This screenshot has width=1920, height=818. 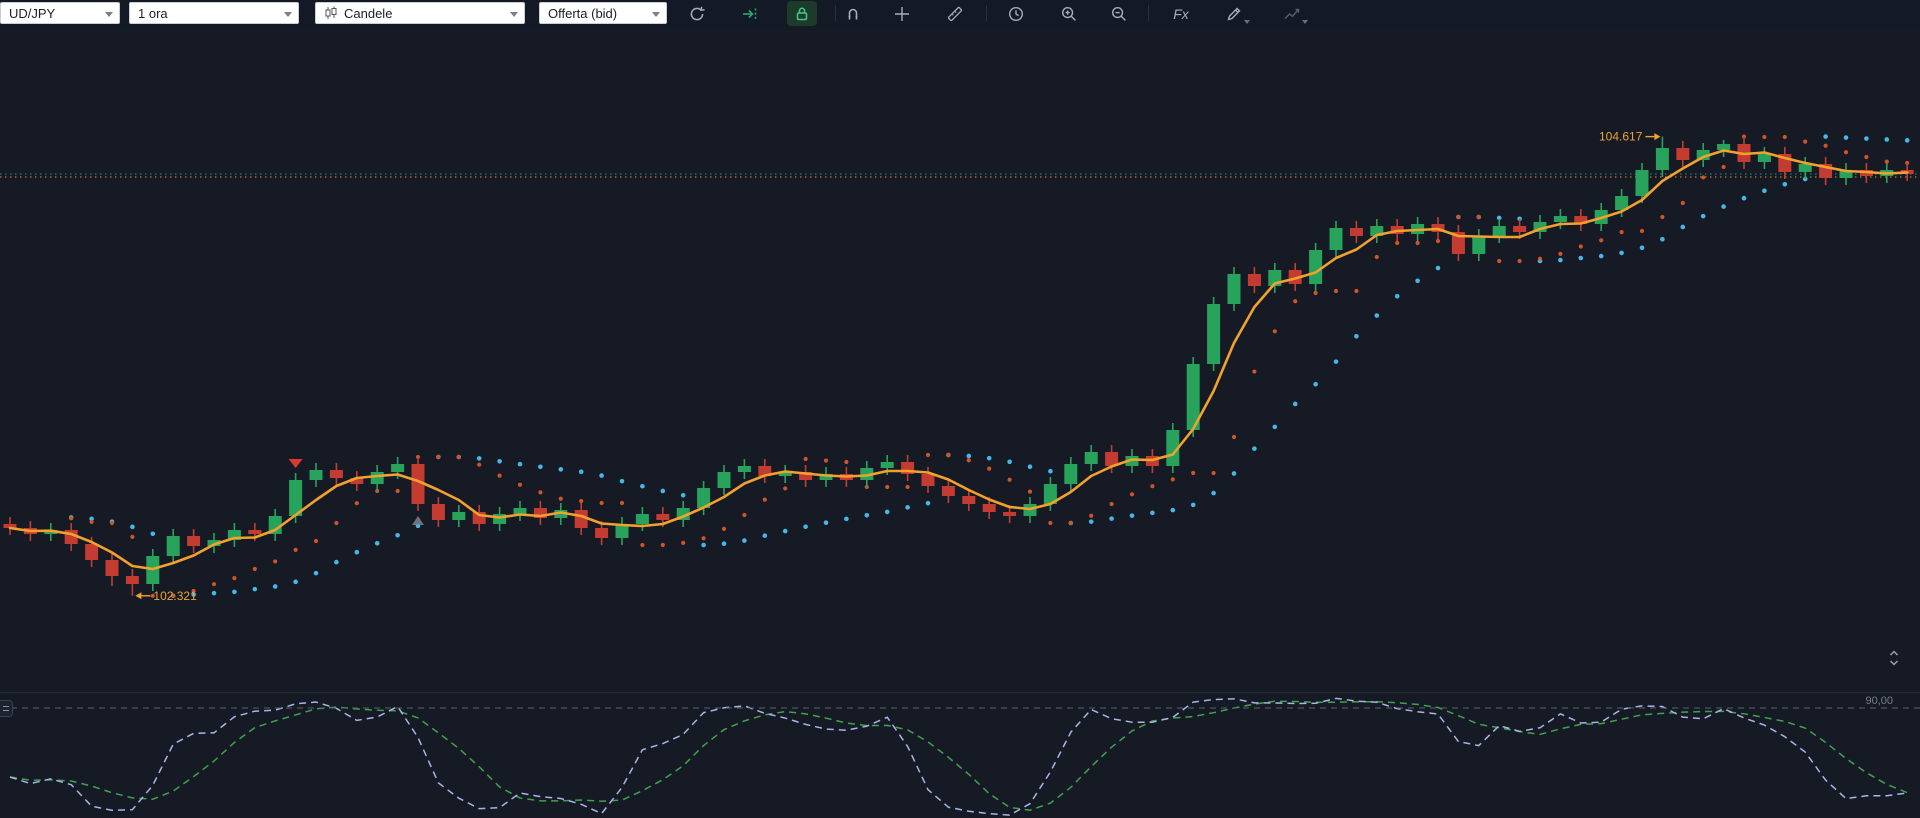 I want to click on price-type-select: Offerta (bid), so click(x=603, y=13).